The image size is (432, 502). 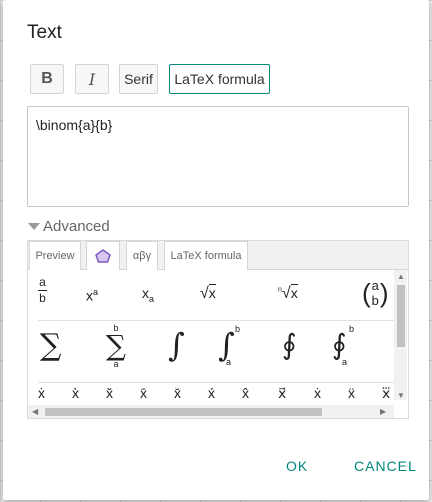 I want to click on sqrt-radical: √, so click(x=204, y=293).